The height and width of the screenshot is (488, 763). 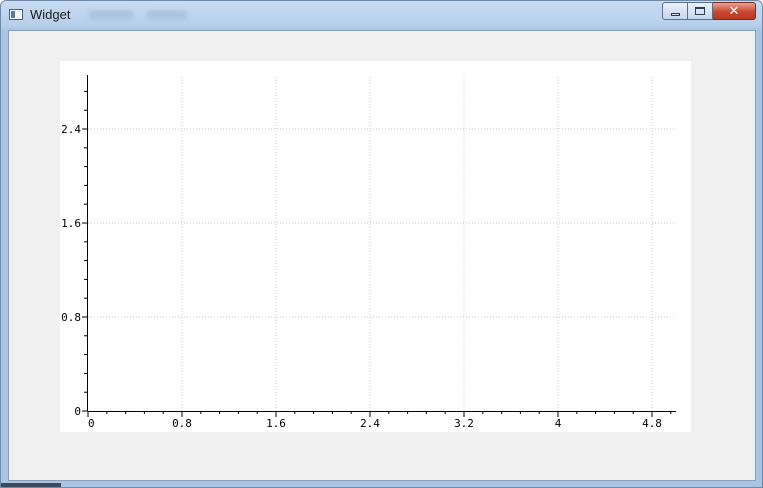 I want to click on maximize-button, so click(x=700, y=11).